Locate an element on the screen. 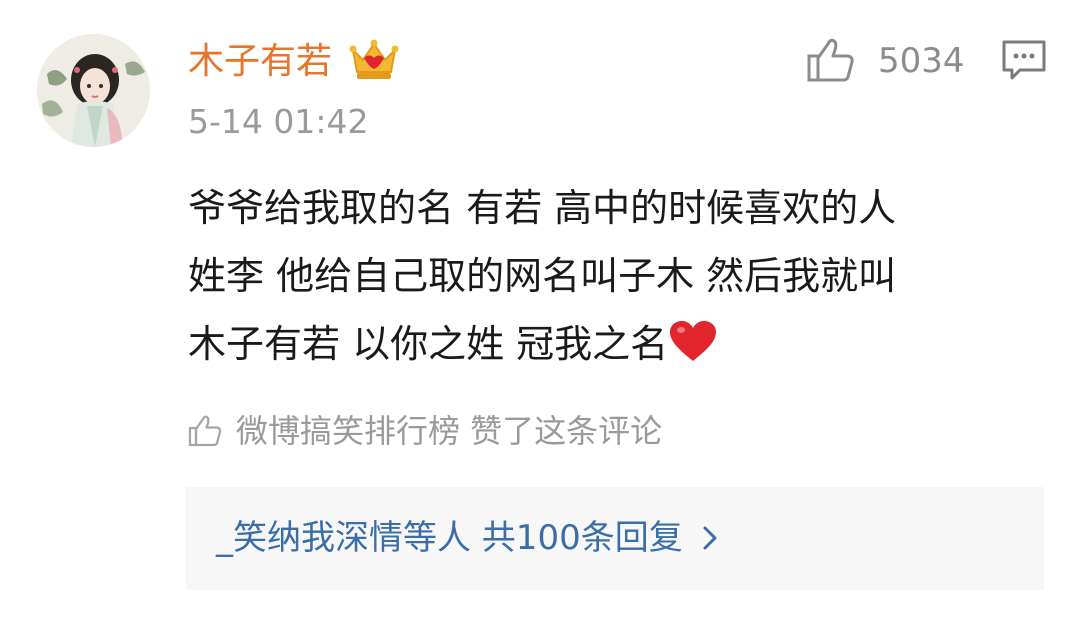 The height and width of the screenshot is (621, 1080). reply-summary-box: _笑纳我深情等人 共100条回复 is located at coordinates (615, 538).